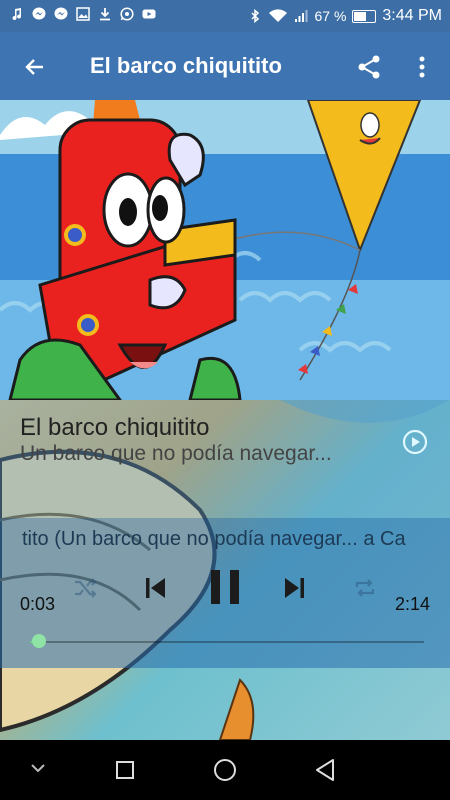 Image resolution: width=450 pixels, height=800 pixels. I want to click on download-icon, so click(105, 14).